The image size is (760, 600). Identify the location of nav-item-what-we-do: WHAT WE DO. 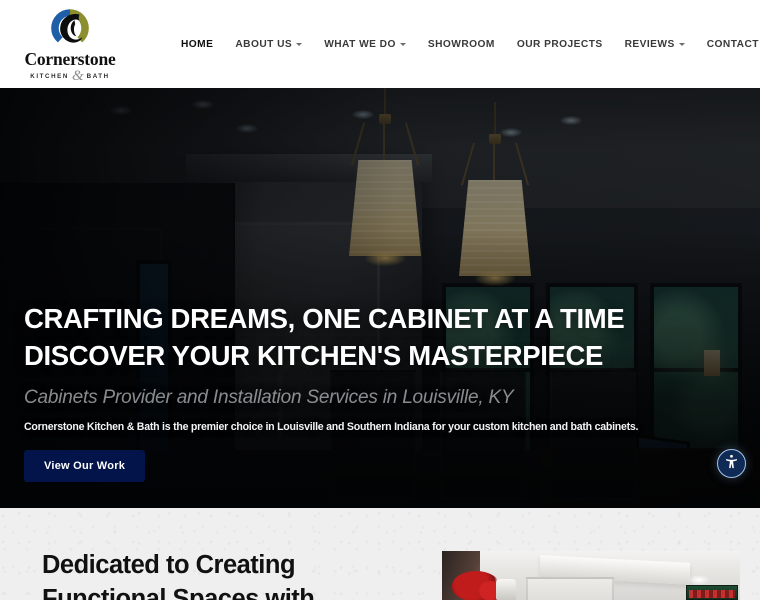
(365, 44).